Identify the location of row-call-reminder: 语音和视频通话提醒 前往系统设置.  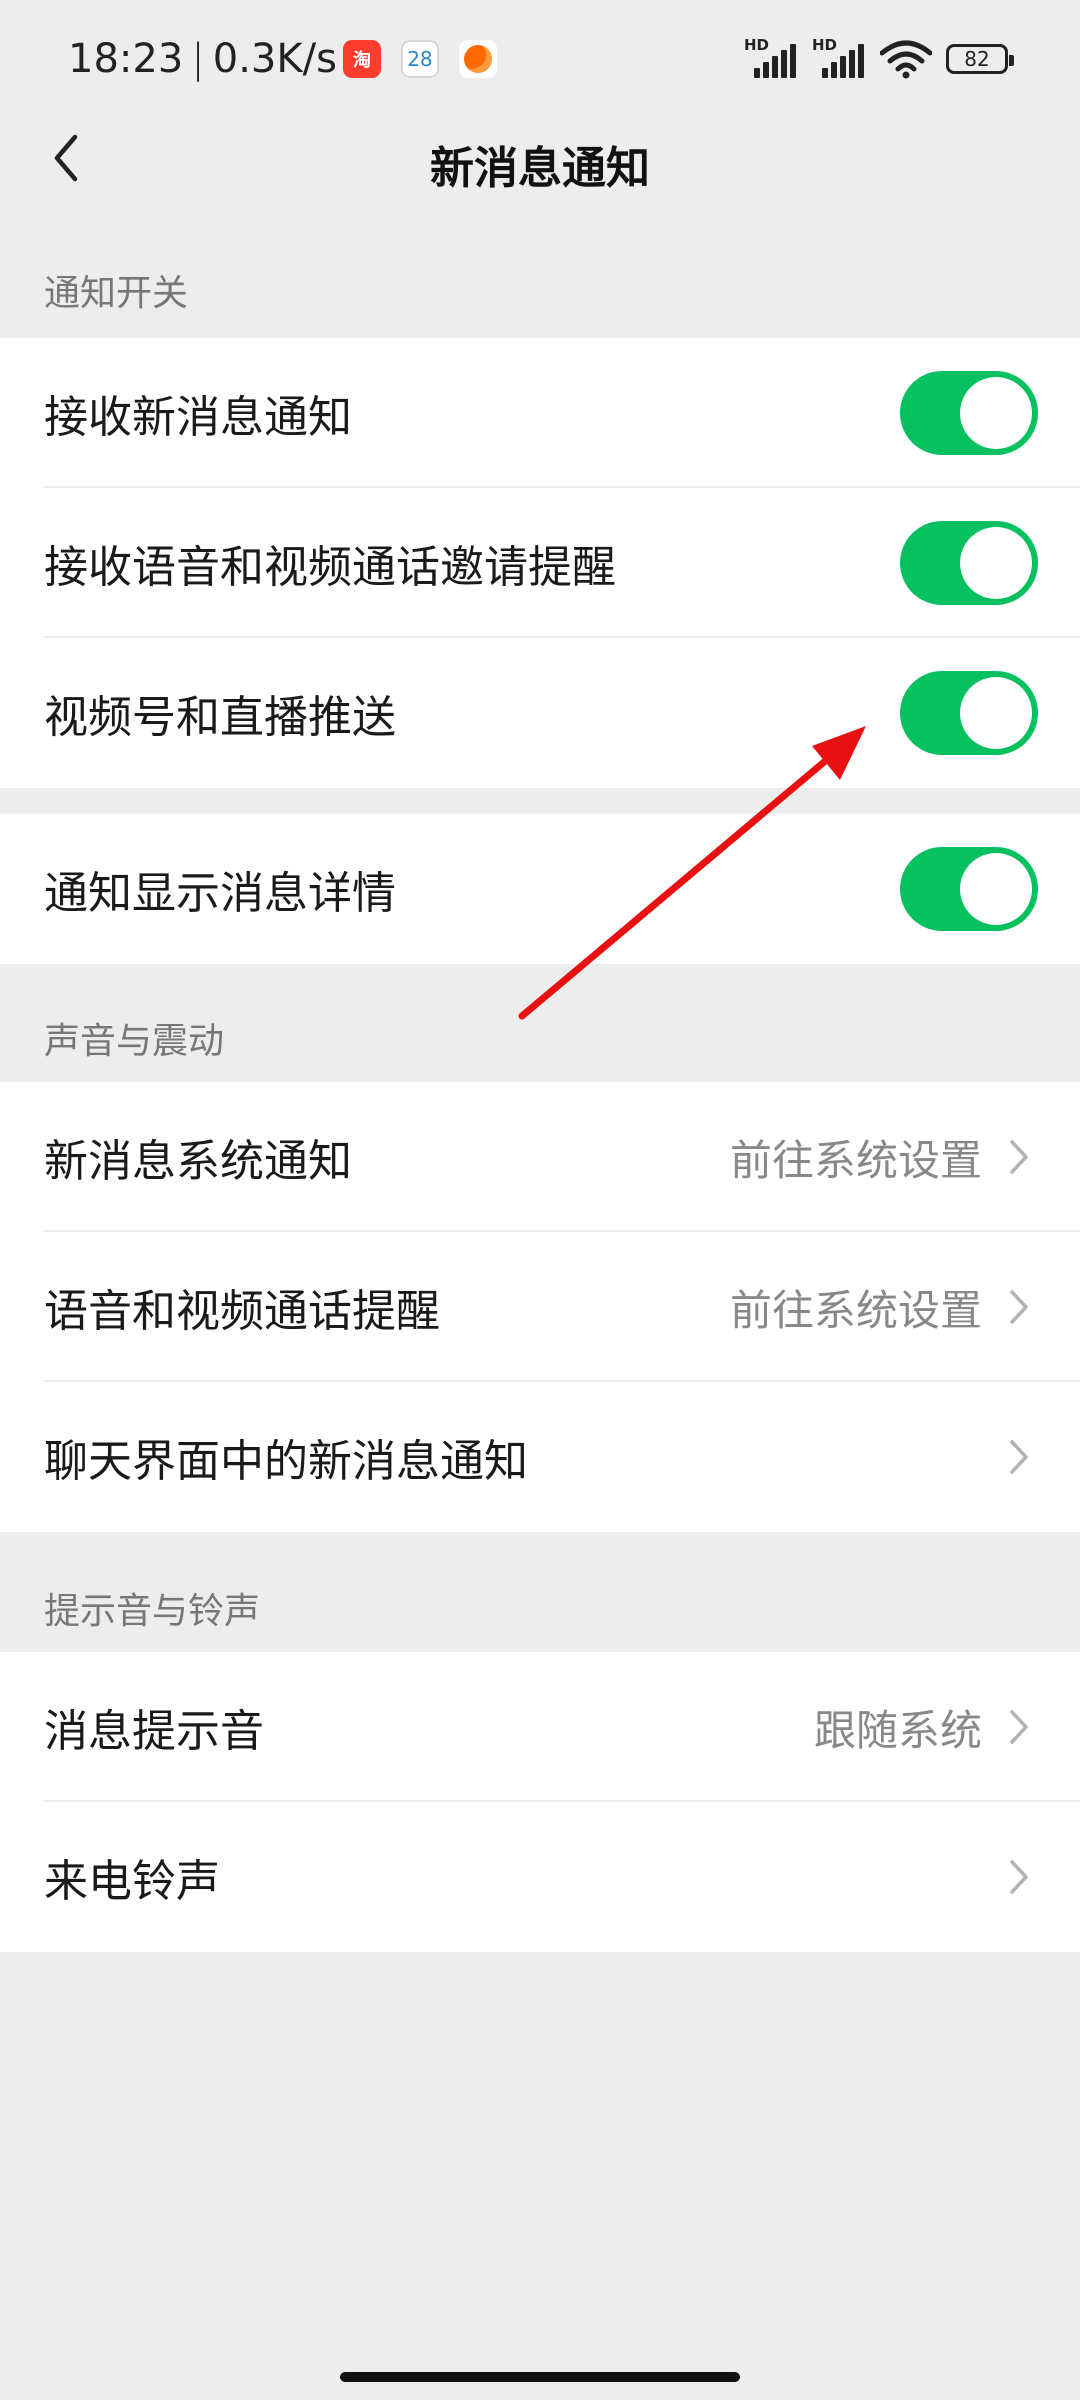
(540, 1307).